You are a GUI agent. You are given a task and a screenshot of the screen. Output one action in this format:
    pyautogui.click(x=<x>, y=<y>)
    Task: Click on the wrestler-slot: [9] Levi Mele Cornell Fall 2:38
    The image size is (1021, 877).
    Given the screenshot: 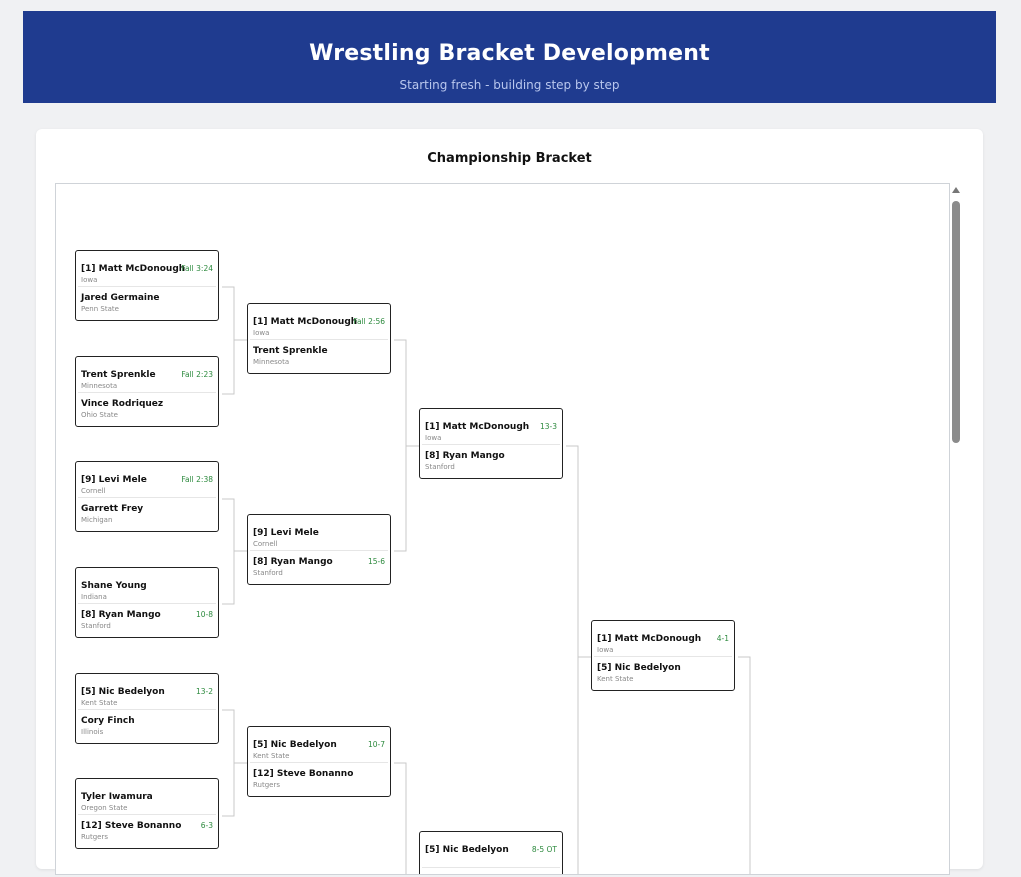 What is the action you would take?
    pyautogui.click(x=147, y=482)
    